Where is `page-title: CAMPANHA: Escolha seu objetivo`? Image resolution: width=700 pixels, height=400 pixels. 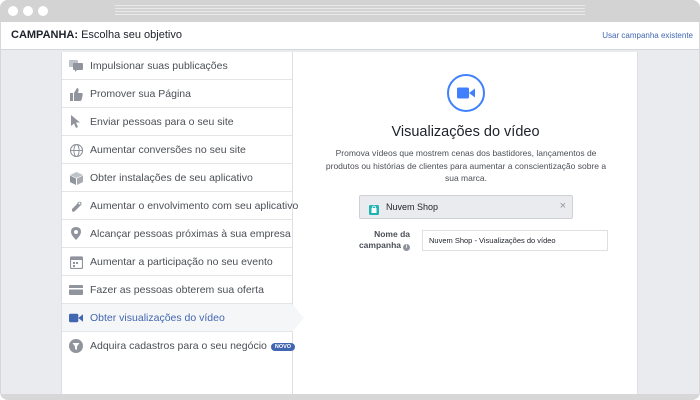 page-title: CAMPANHA: Escolha seu objetivo is located at coordinates (96, 35).